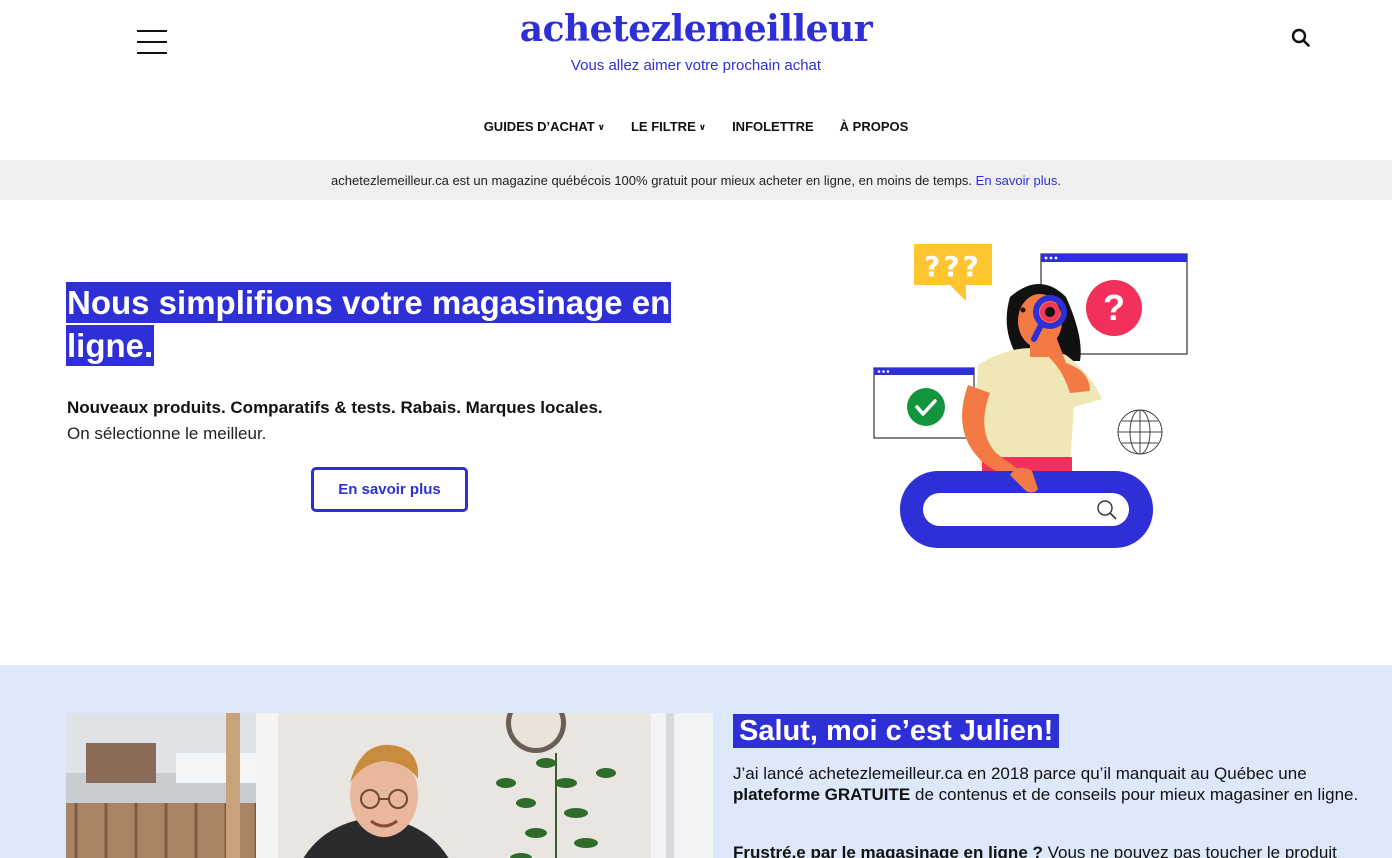 Image resolution: width=1392 pixels, height=858 pixels. What do you see at coordinates (1140, 432) in the screenshot?
I see `globe-icon` at bounding box center [1140, 432].